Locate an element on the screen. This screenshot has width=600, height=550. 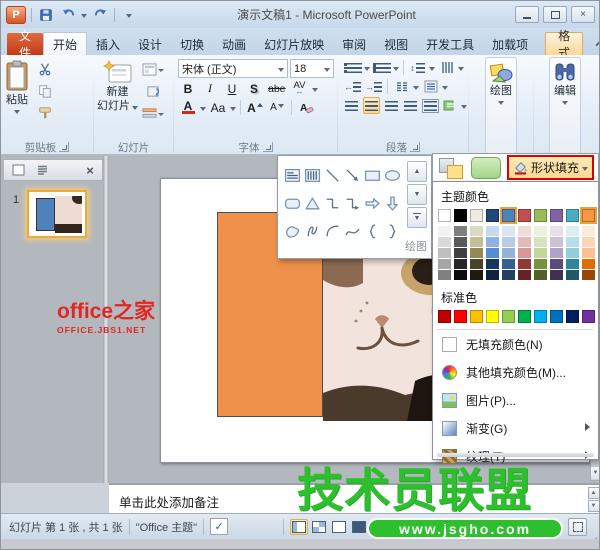
fill-menu-item-no-fill: 无填充颜色(N) is located at coordinates (515, 344).